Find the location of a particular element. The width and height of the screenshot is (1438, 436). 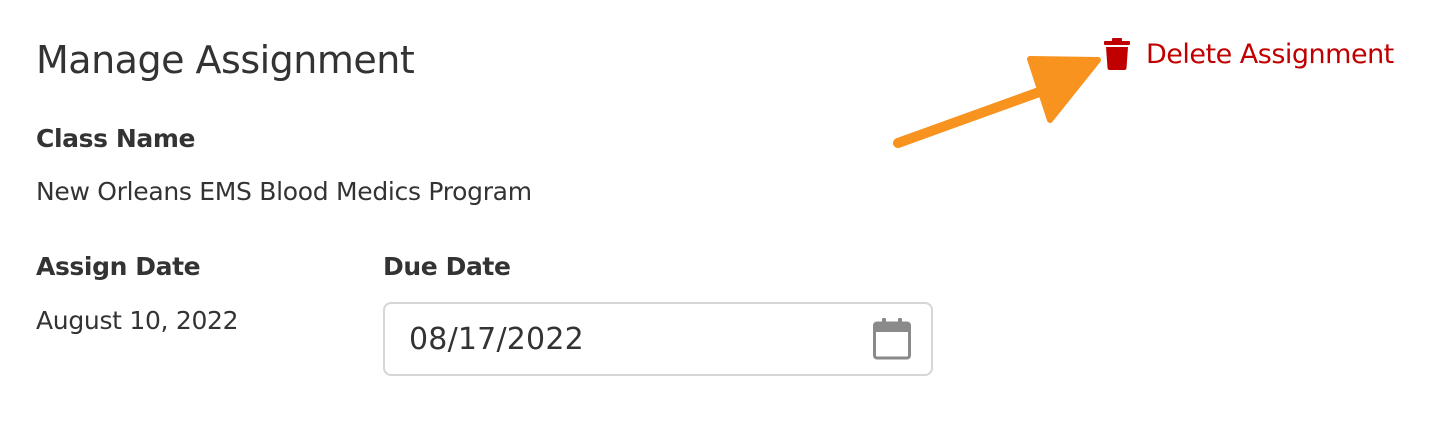

class-name-value: New Orleans EMS Blood Medics Program is located at coordinates (284, 191).